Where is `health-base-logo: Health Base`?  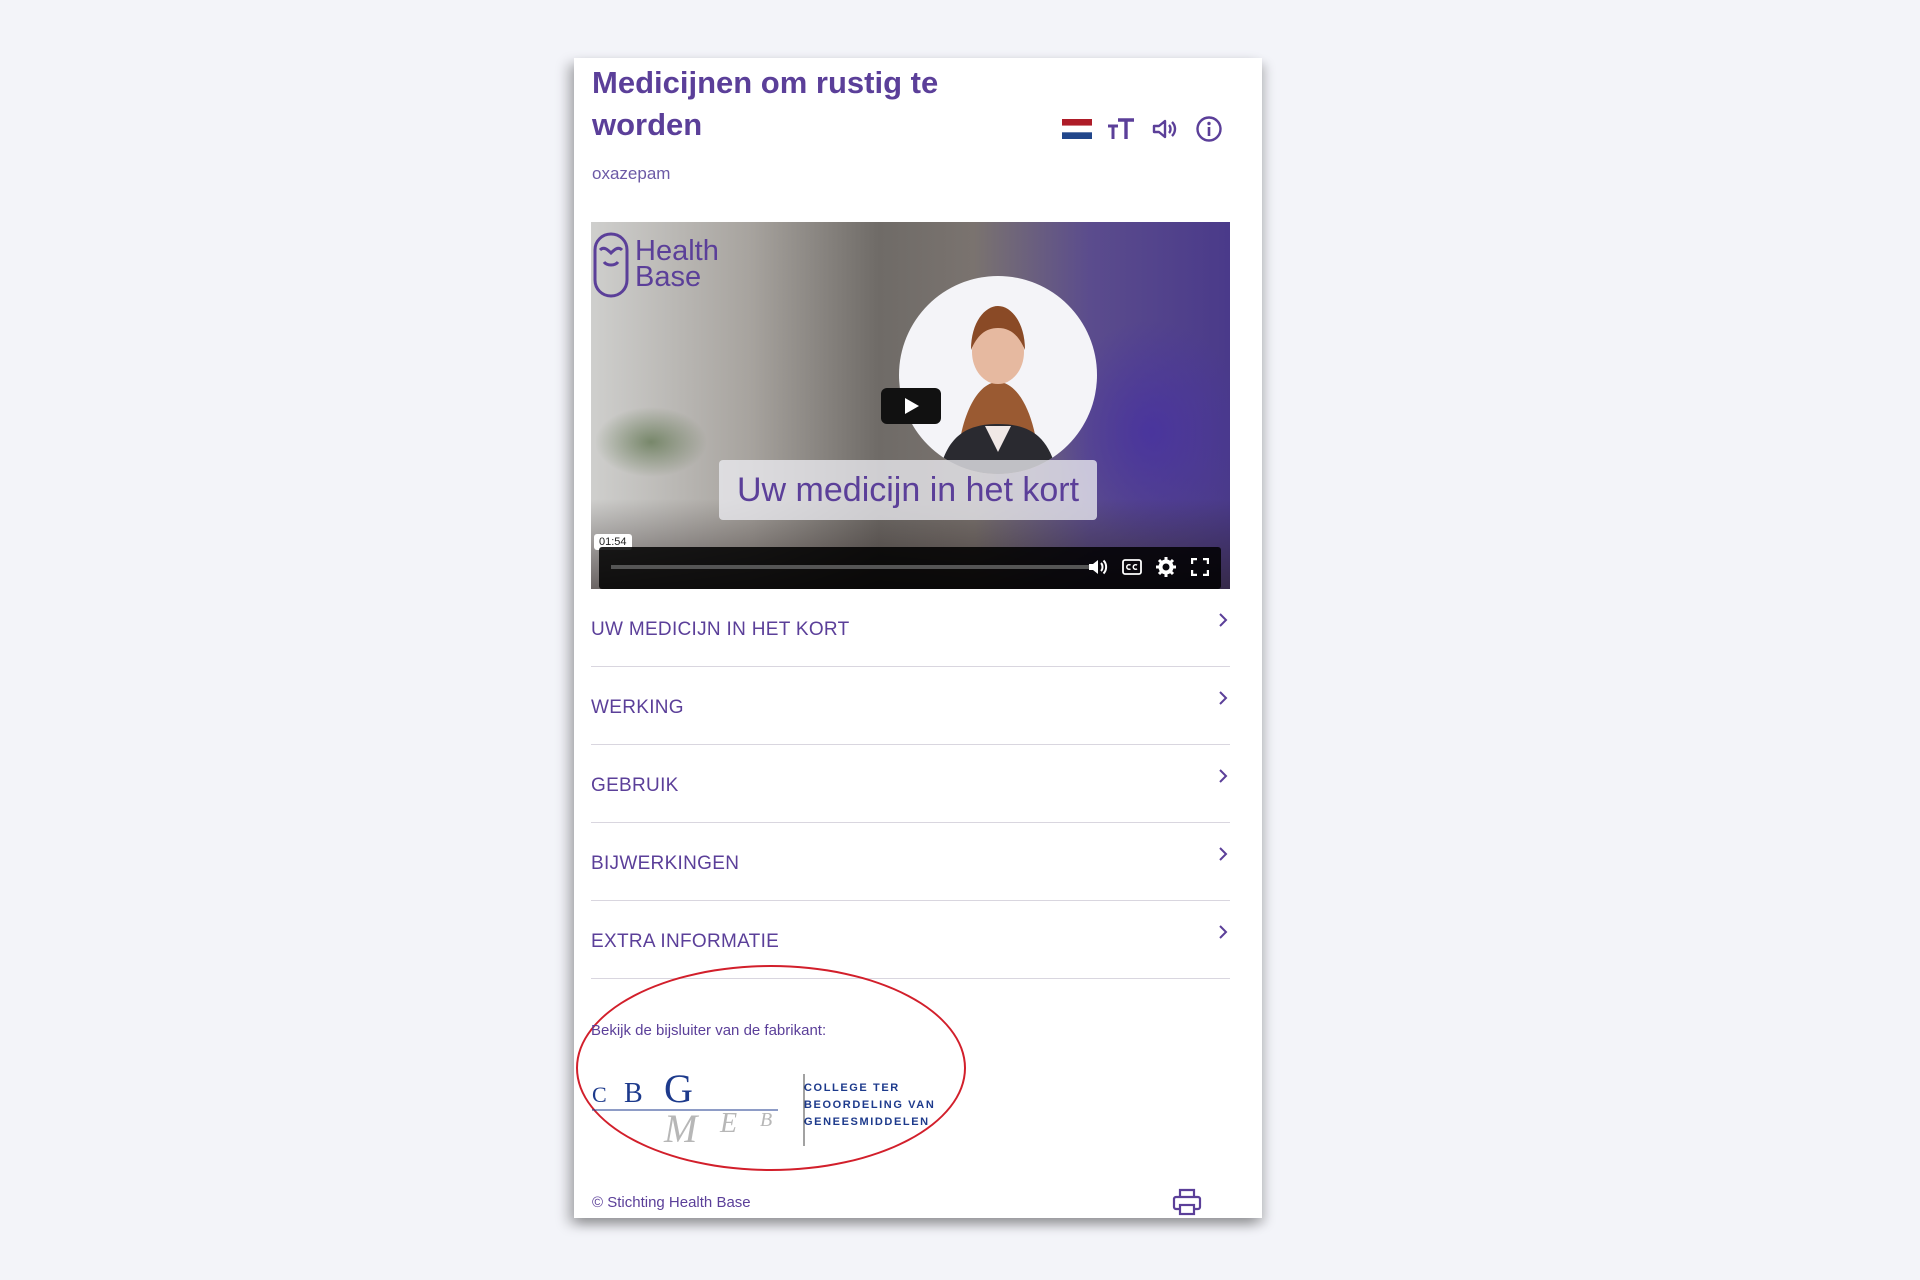 health-base-logo: Health Base is located at coordinates (655, 264).